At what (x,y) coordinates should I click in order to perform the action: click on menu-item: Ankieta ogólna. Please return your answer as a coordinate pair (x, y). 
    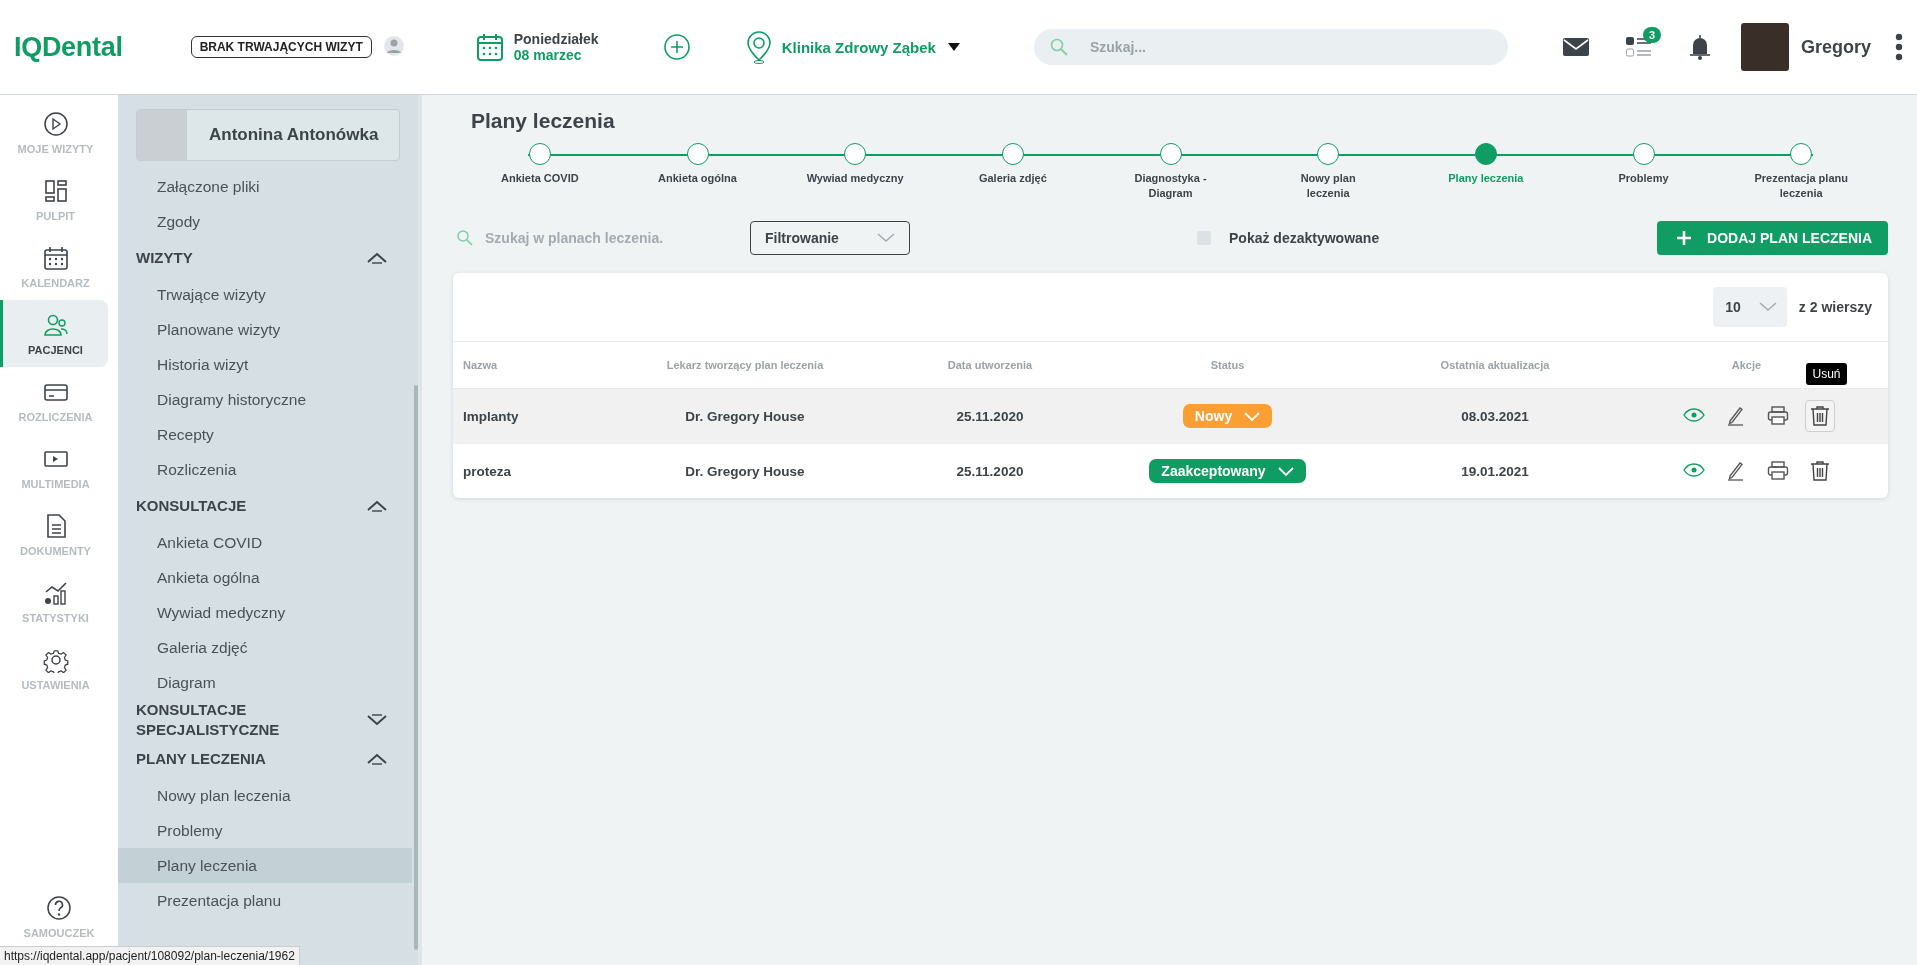
    Looking at the image, I should click on (265, 577).